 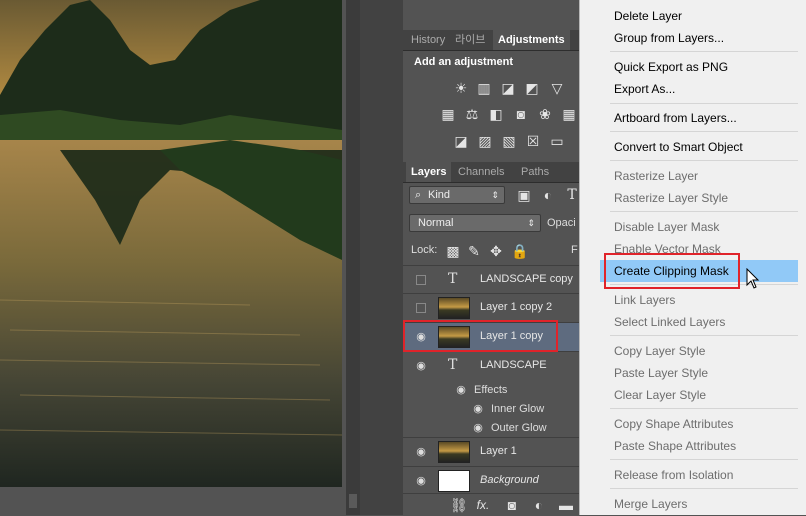 I want to click on canvas-status-bar, so click(x=171, y=501).